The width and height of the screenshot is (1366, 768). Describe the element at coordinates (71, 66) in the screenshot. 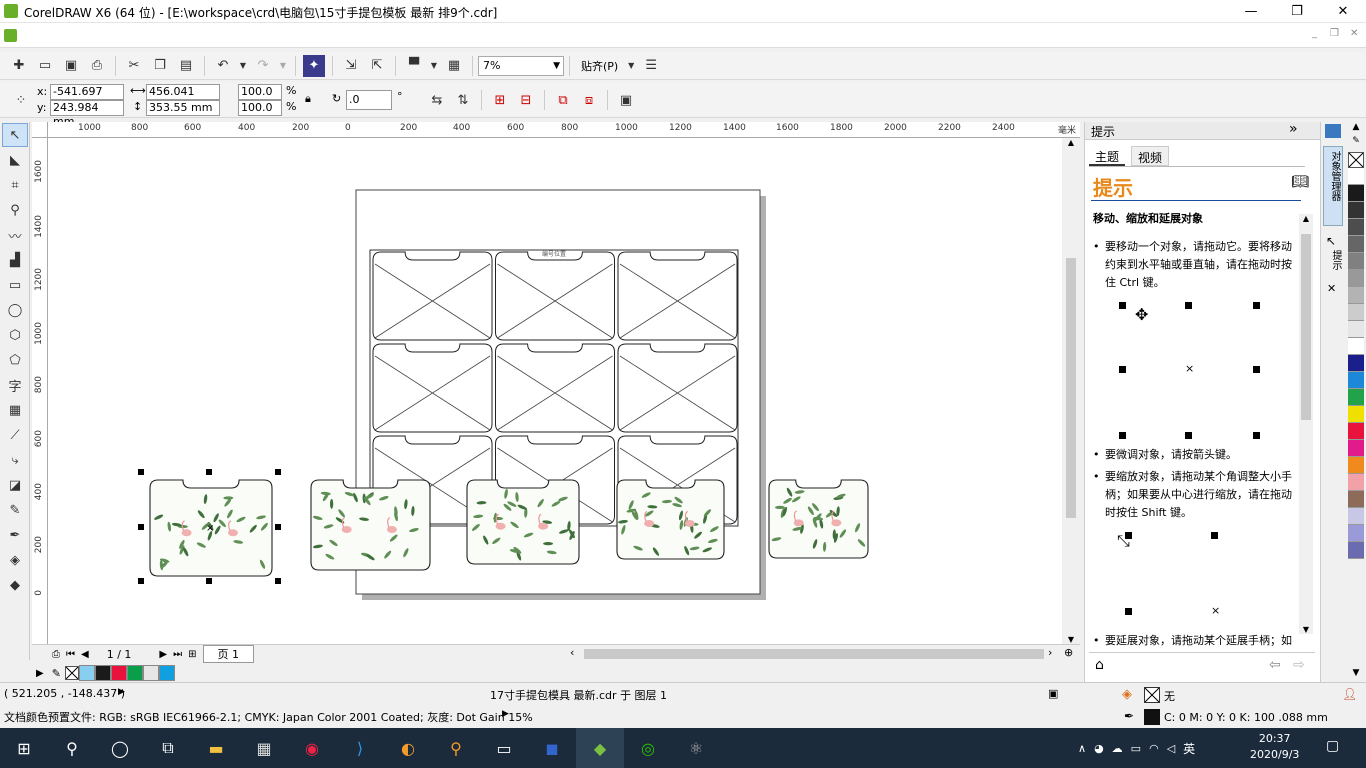

I see `save-icon: ▣` at that location.